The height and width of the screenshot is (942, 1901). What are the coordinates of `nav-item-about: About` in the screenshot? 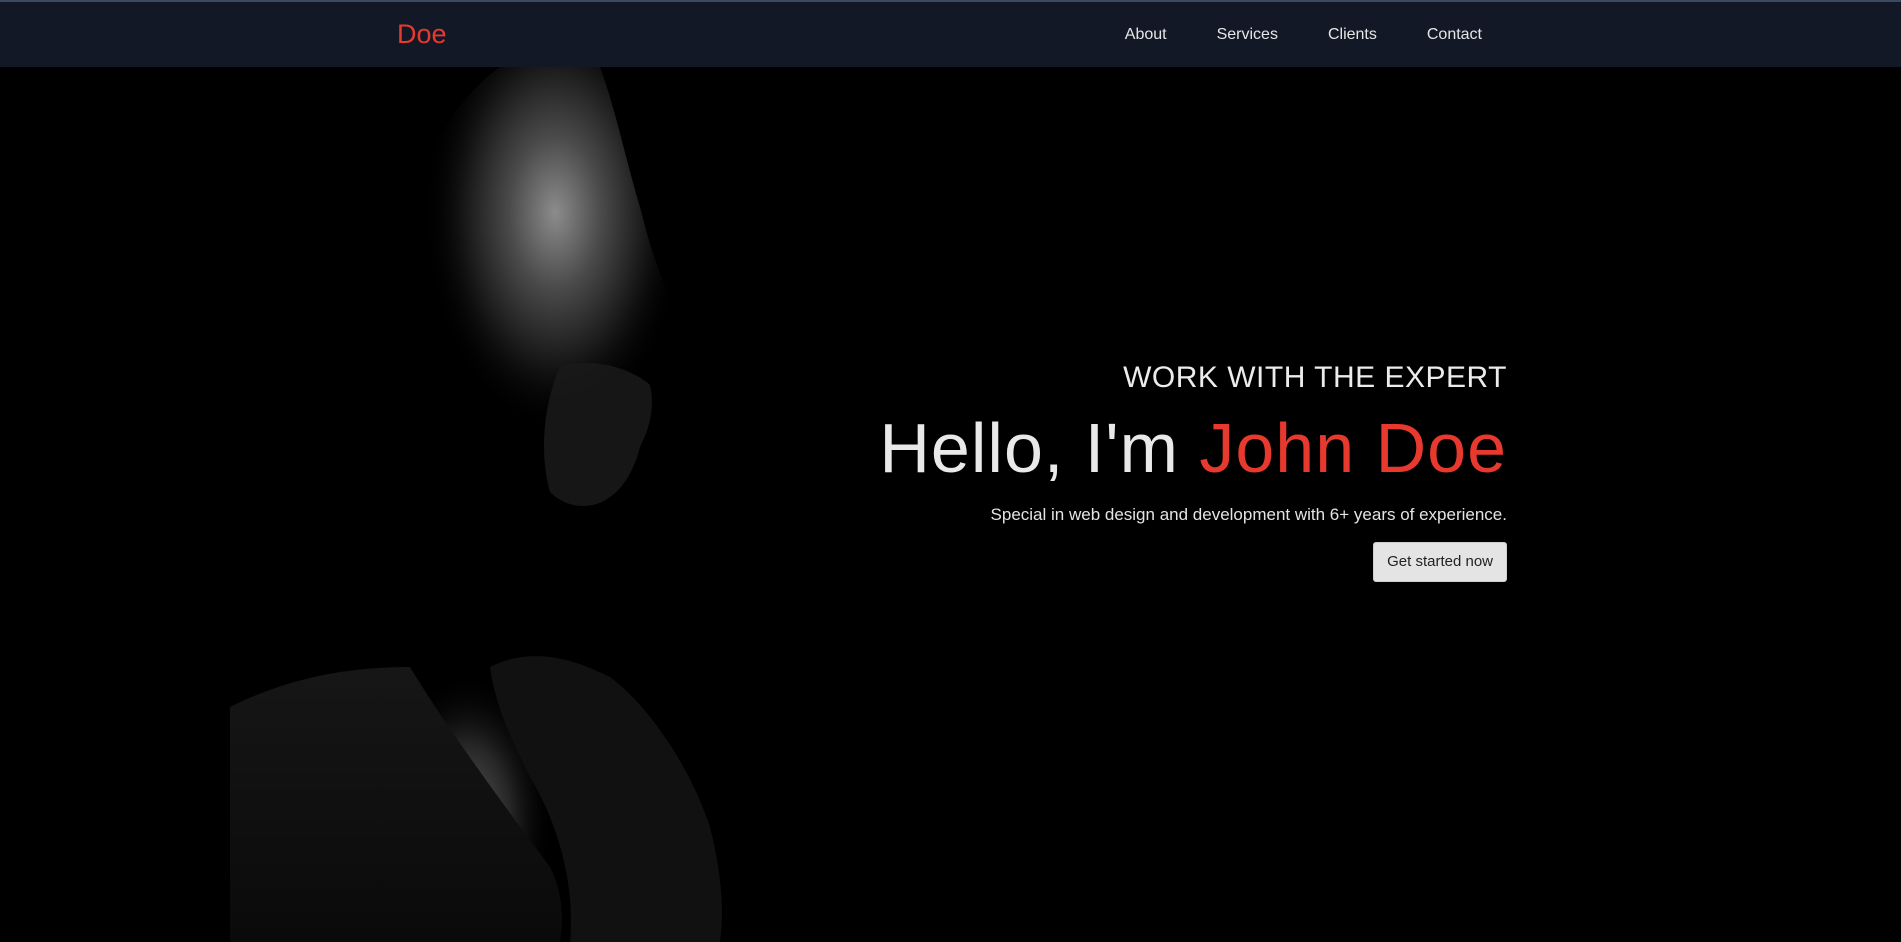 It's located at (1146, 35).